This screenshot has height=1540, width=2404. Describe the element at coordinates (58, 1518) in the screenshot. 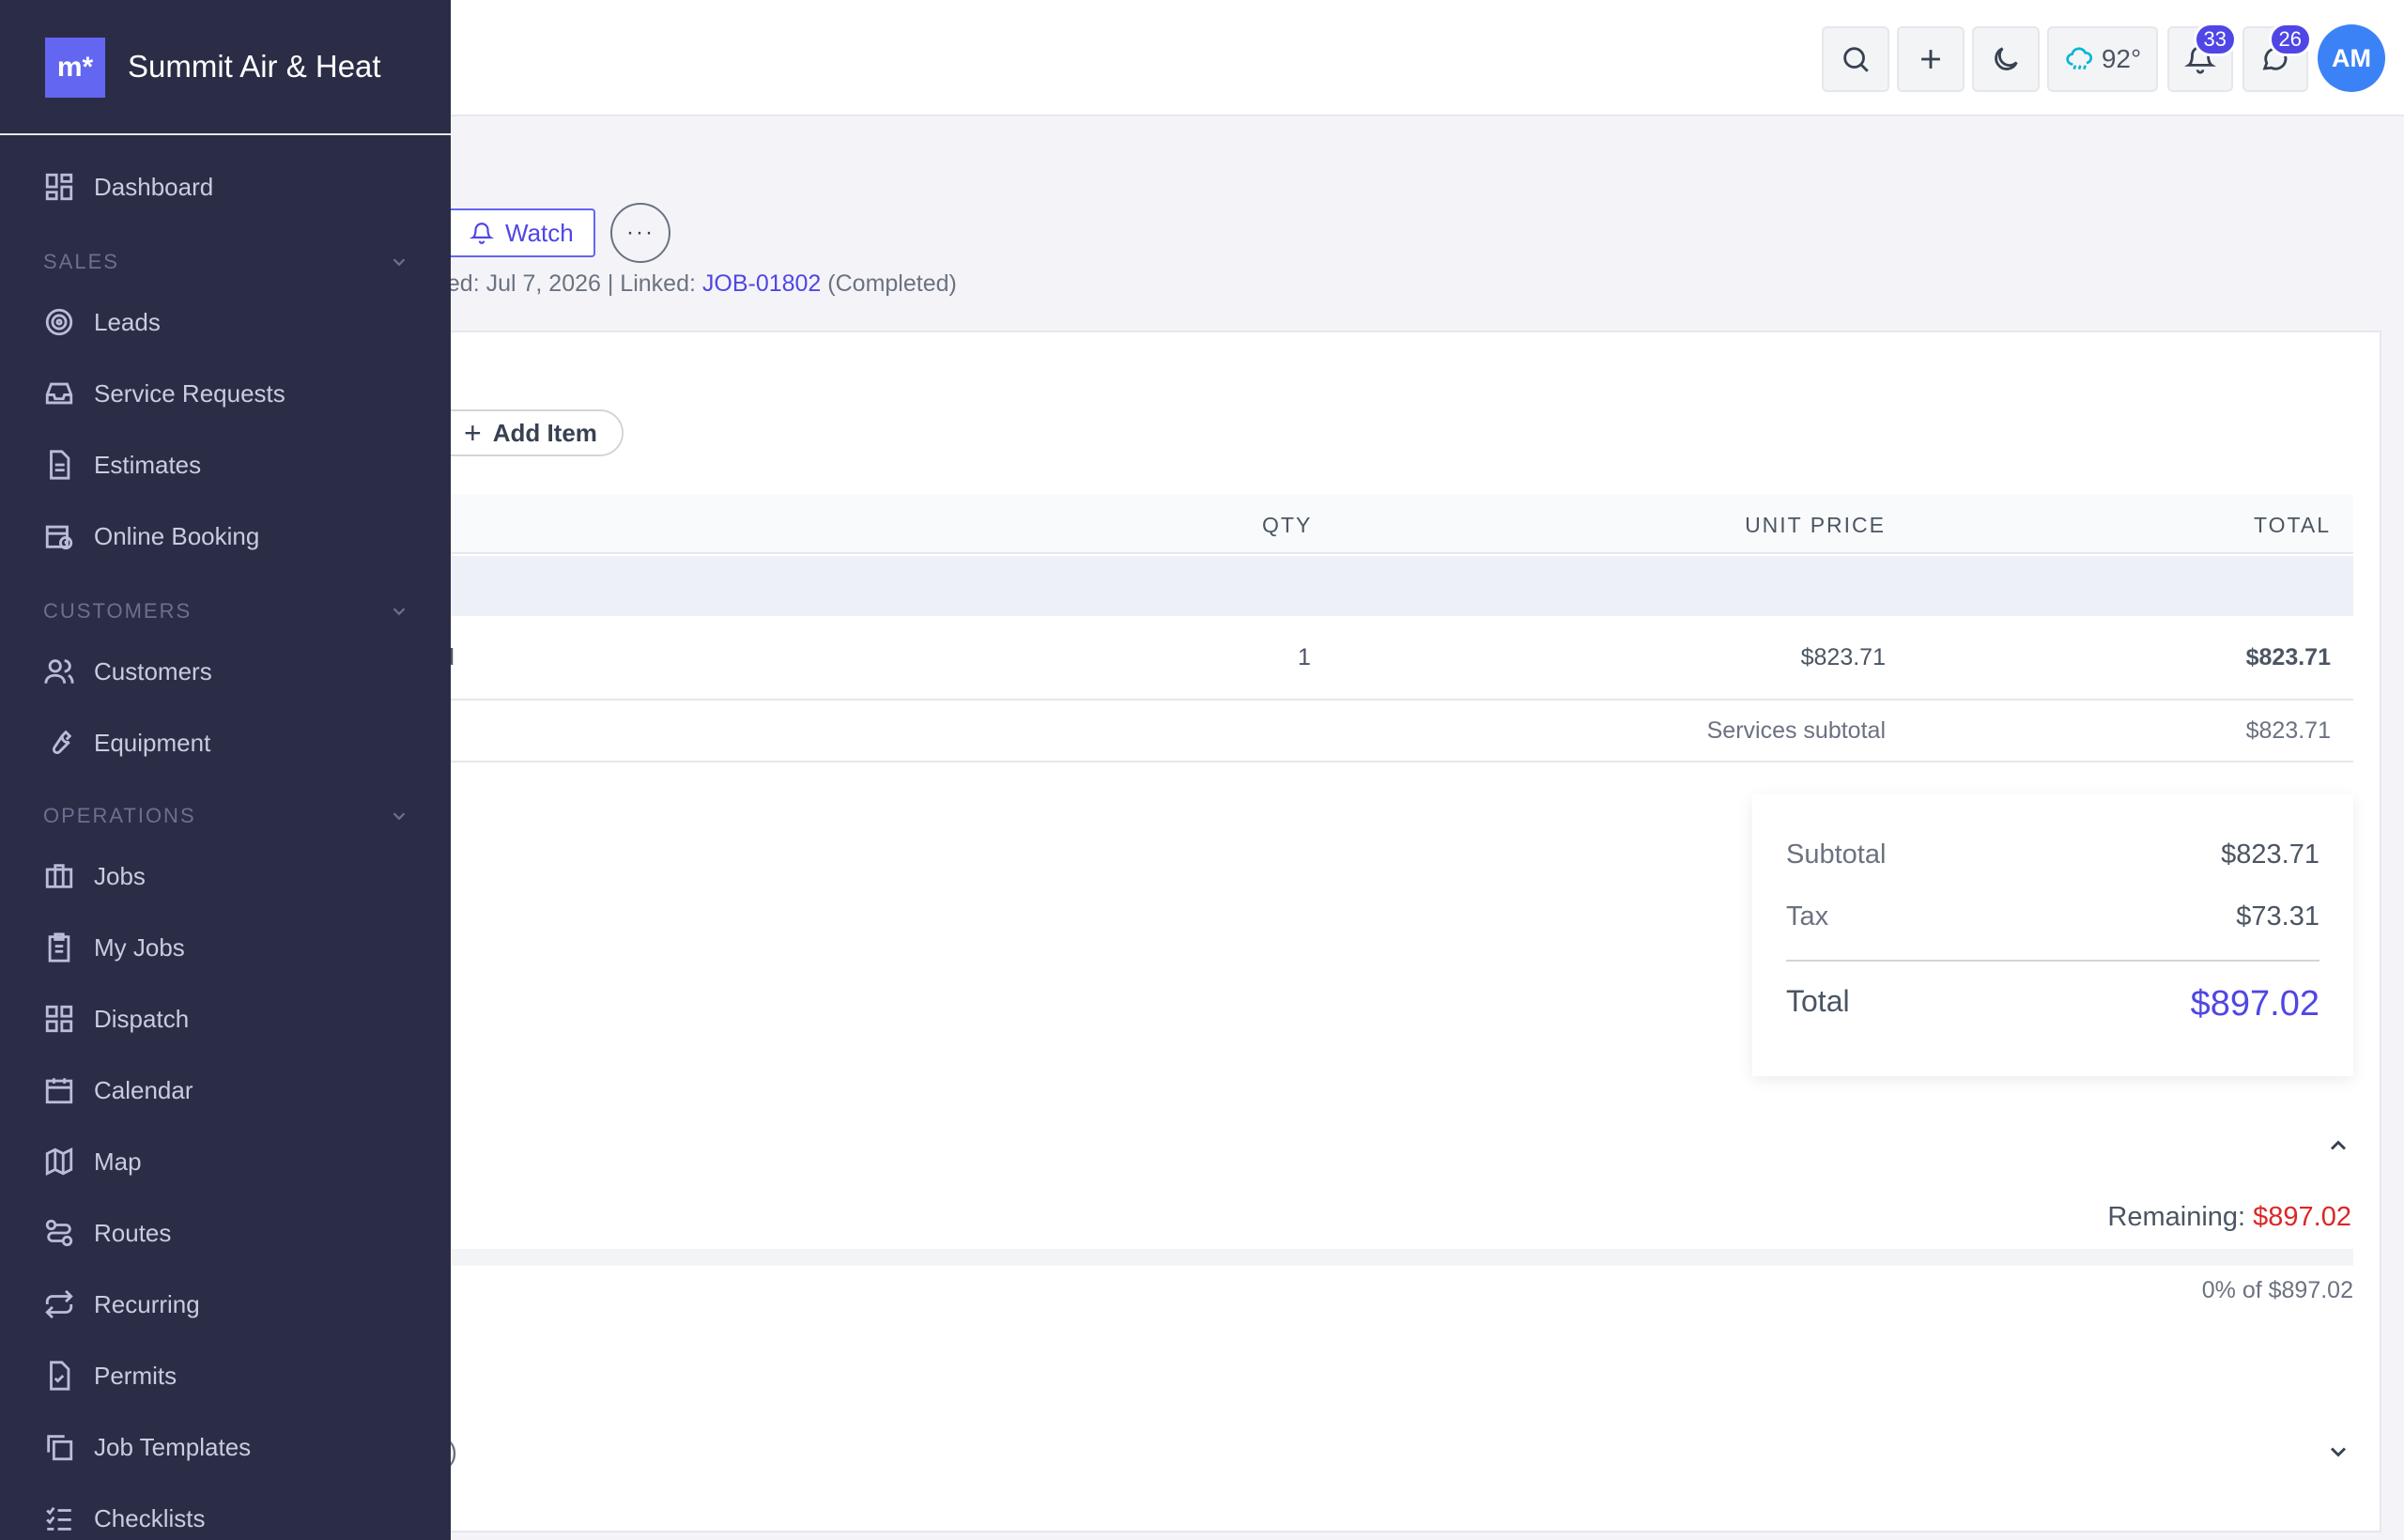

I see `checklist-icon` at that location.